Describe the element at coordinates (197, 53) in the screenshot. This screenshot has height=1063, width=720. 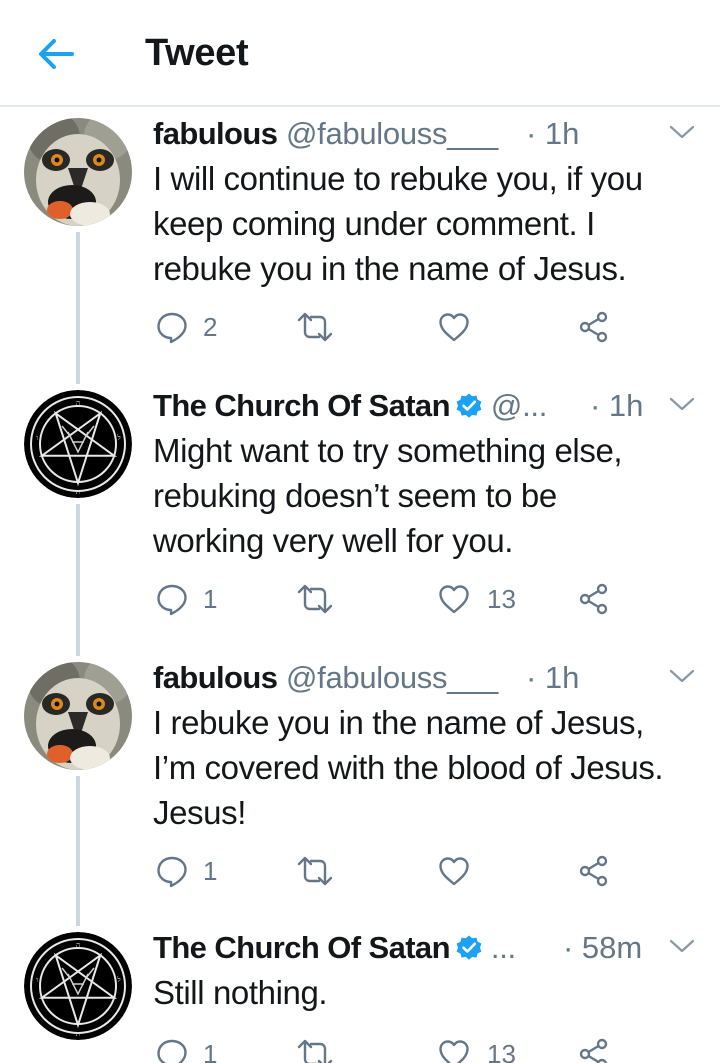
I see `page-title: Tweet` at that location.